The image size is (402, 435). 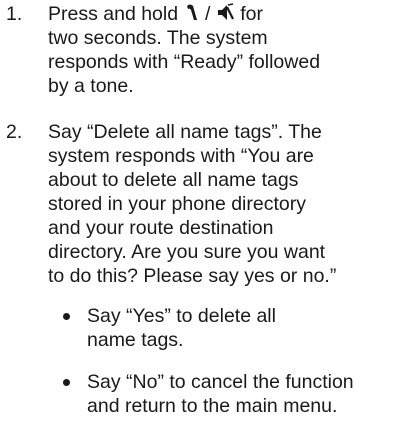 I want to click on step-number: 2., so click(x=14, y=132).